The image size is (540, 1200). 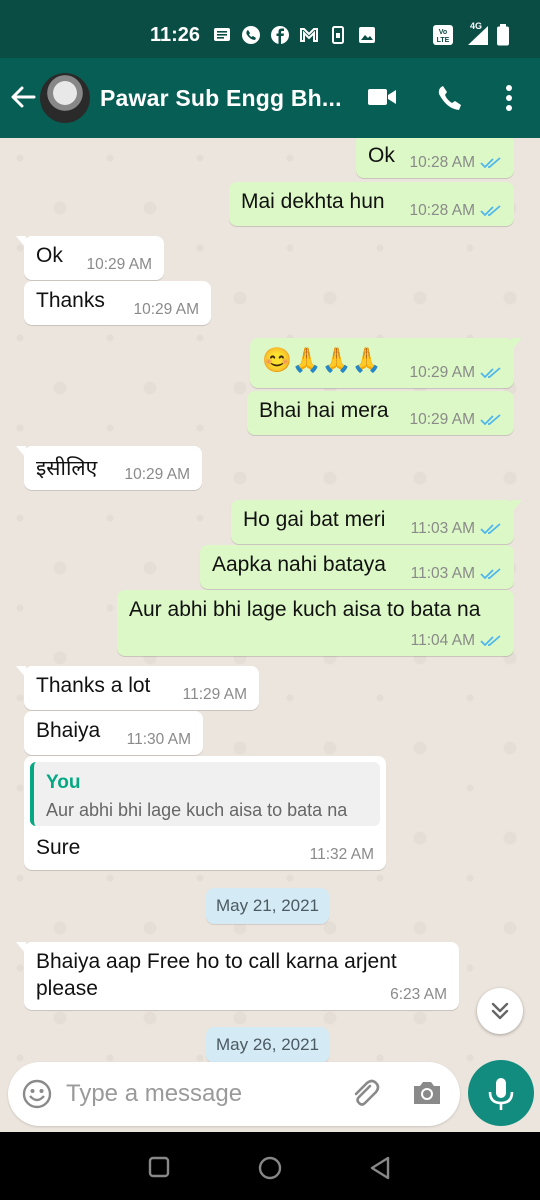 What do you see at coordinates (322, 360) in the screenshot?
I see `message-text: 😊🙏🙏🙏` at bounding box center [322, 360].